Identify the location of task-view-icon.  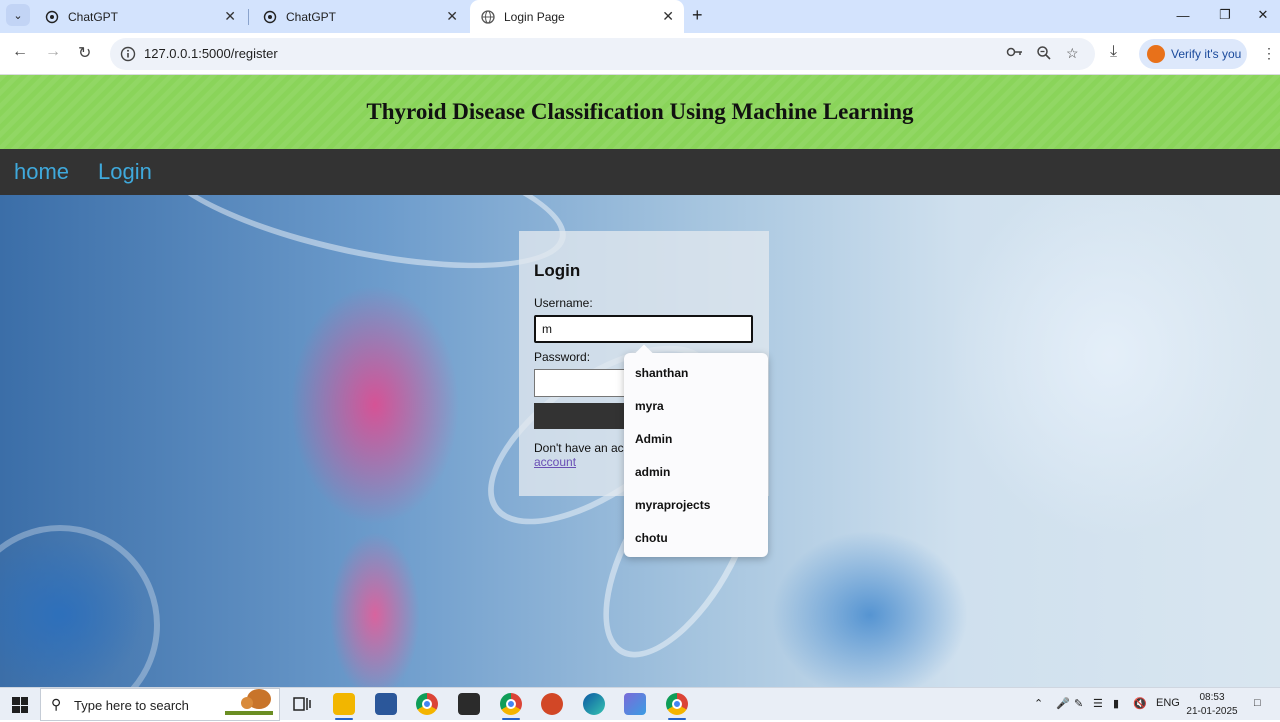
(302, 704).